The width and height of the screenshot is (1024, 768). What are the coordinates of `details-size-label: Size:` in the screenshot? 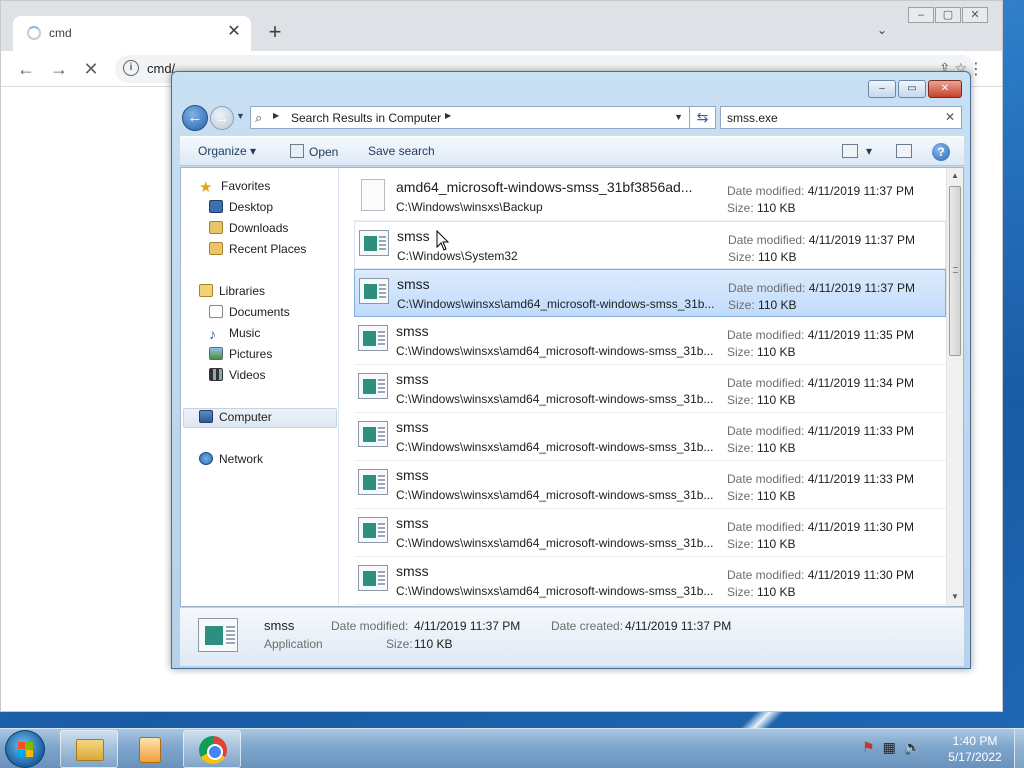 It's located at (399, 644).